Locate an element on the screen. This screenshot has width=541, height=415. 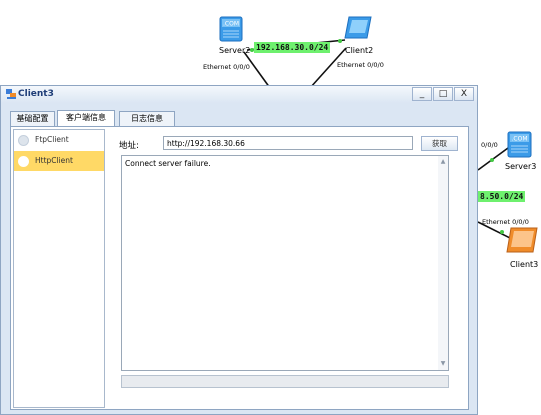
address-label: 地址: is located at coordinates (129, 146).